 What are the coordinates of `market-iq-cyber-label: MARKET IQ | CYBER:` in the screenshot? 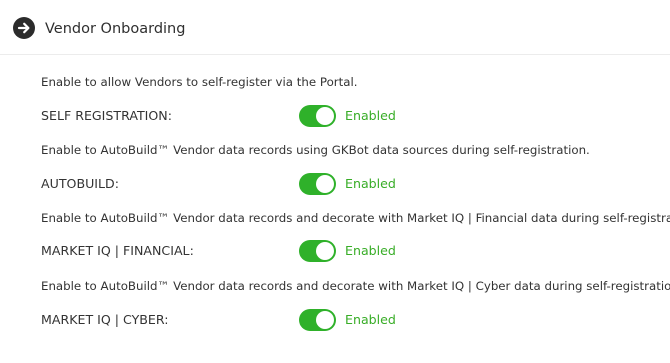 It's located at (105, 319).